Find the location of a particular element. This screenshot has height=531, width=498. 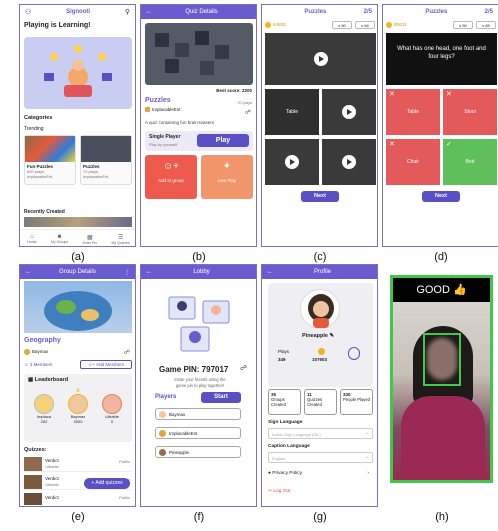

sign-language-select: Indian Sign Language (ISL) ⌄ is located at coordinates (320, 433).